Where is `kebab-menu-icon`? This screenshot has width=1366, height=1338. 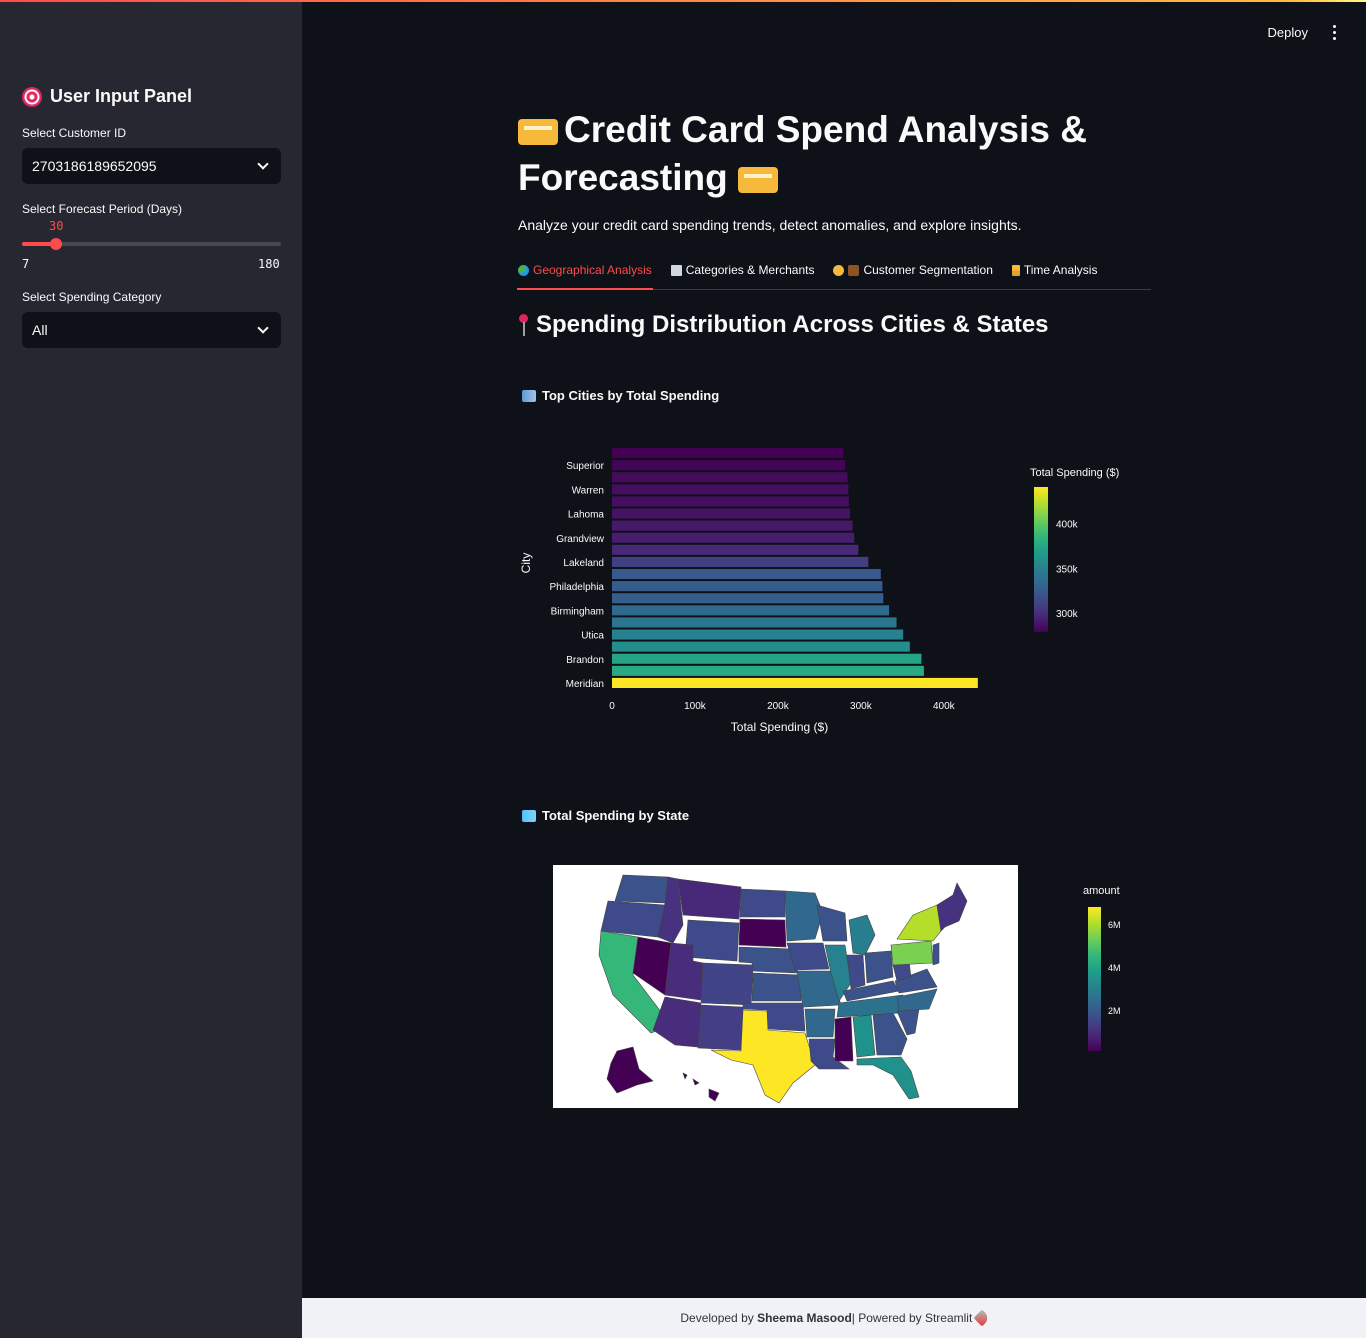
kebab-menu-icon is located at coordinates (1334, 32).